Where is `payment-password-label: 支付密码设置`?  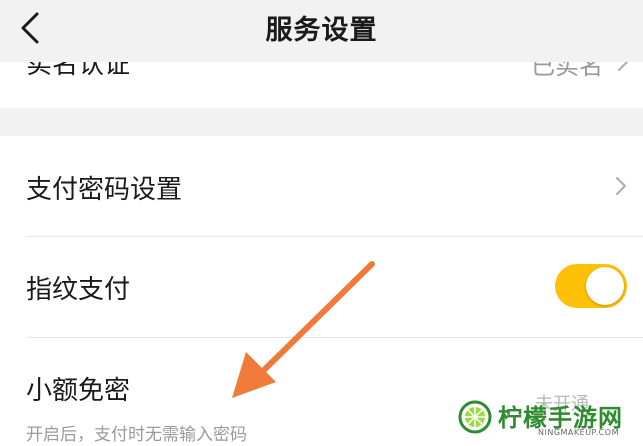
payment-password-label: 支付密码设置 is located at coordinates (104, 190).